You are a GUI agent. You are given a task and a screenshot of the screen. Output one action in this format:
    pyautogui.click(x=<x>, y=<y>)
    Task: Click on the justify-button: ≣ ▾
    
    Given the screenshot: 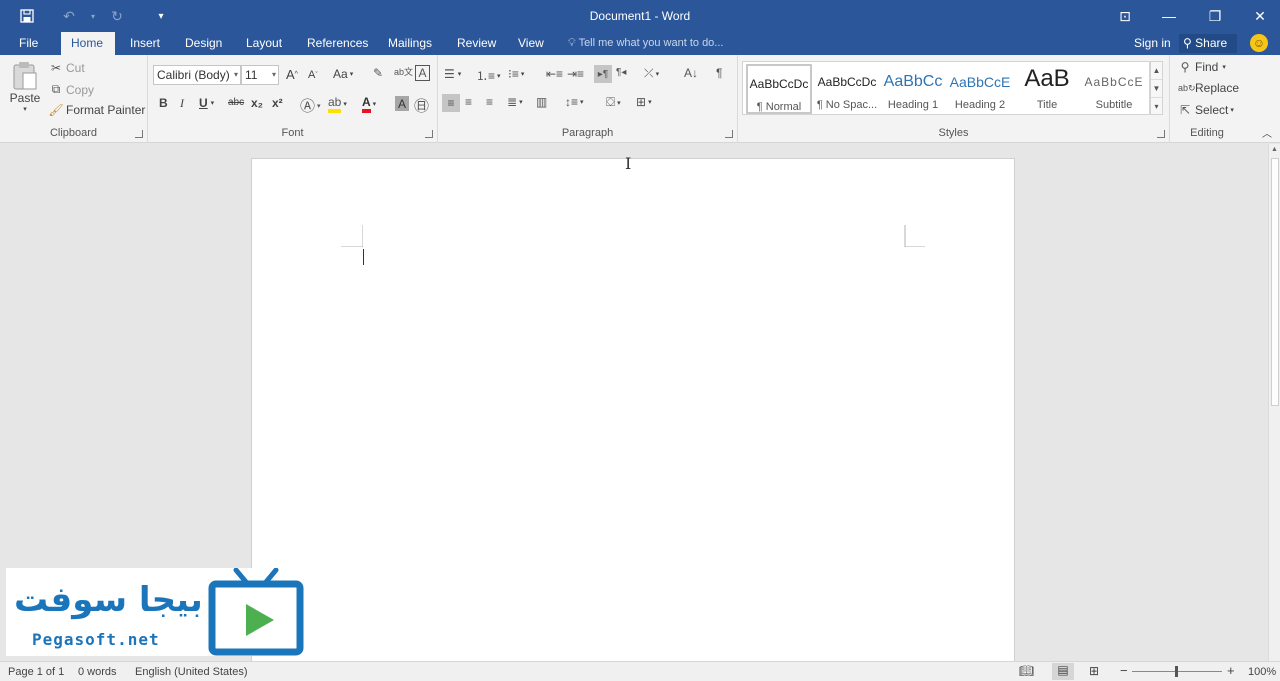 What is the action you would take?
    pyautogui.click(x=515, y=102)
    